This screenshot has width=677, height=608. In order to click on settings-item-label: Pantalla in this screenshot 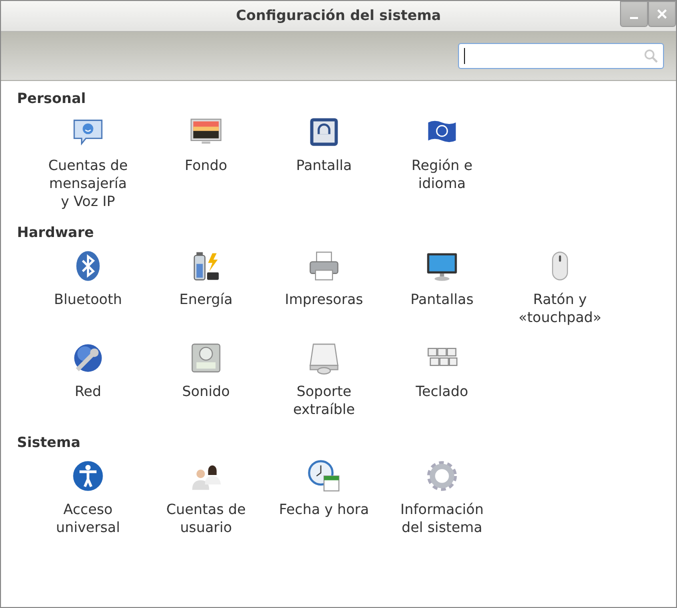, I will do `click(324, 166)`.